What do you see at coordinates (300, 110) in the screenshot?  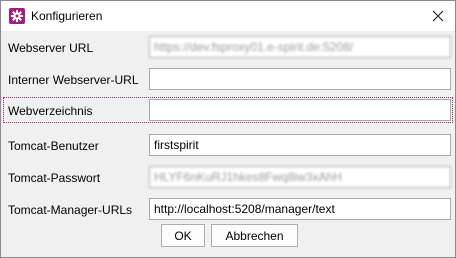 I see `web-directory-input` at bounding box center [300, 110].